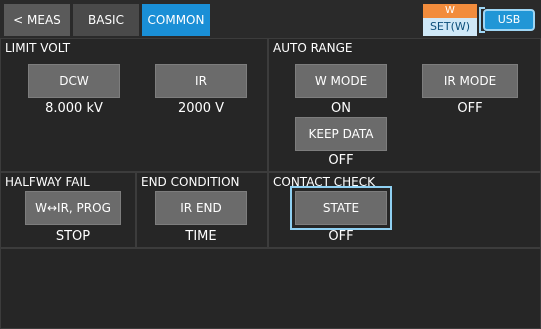 This screenshot has height=329, width=541. I want to click on keep-data-value: OFF, so click(341, 160).